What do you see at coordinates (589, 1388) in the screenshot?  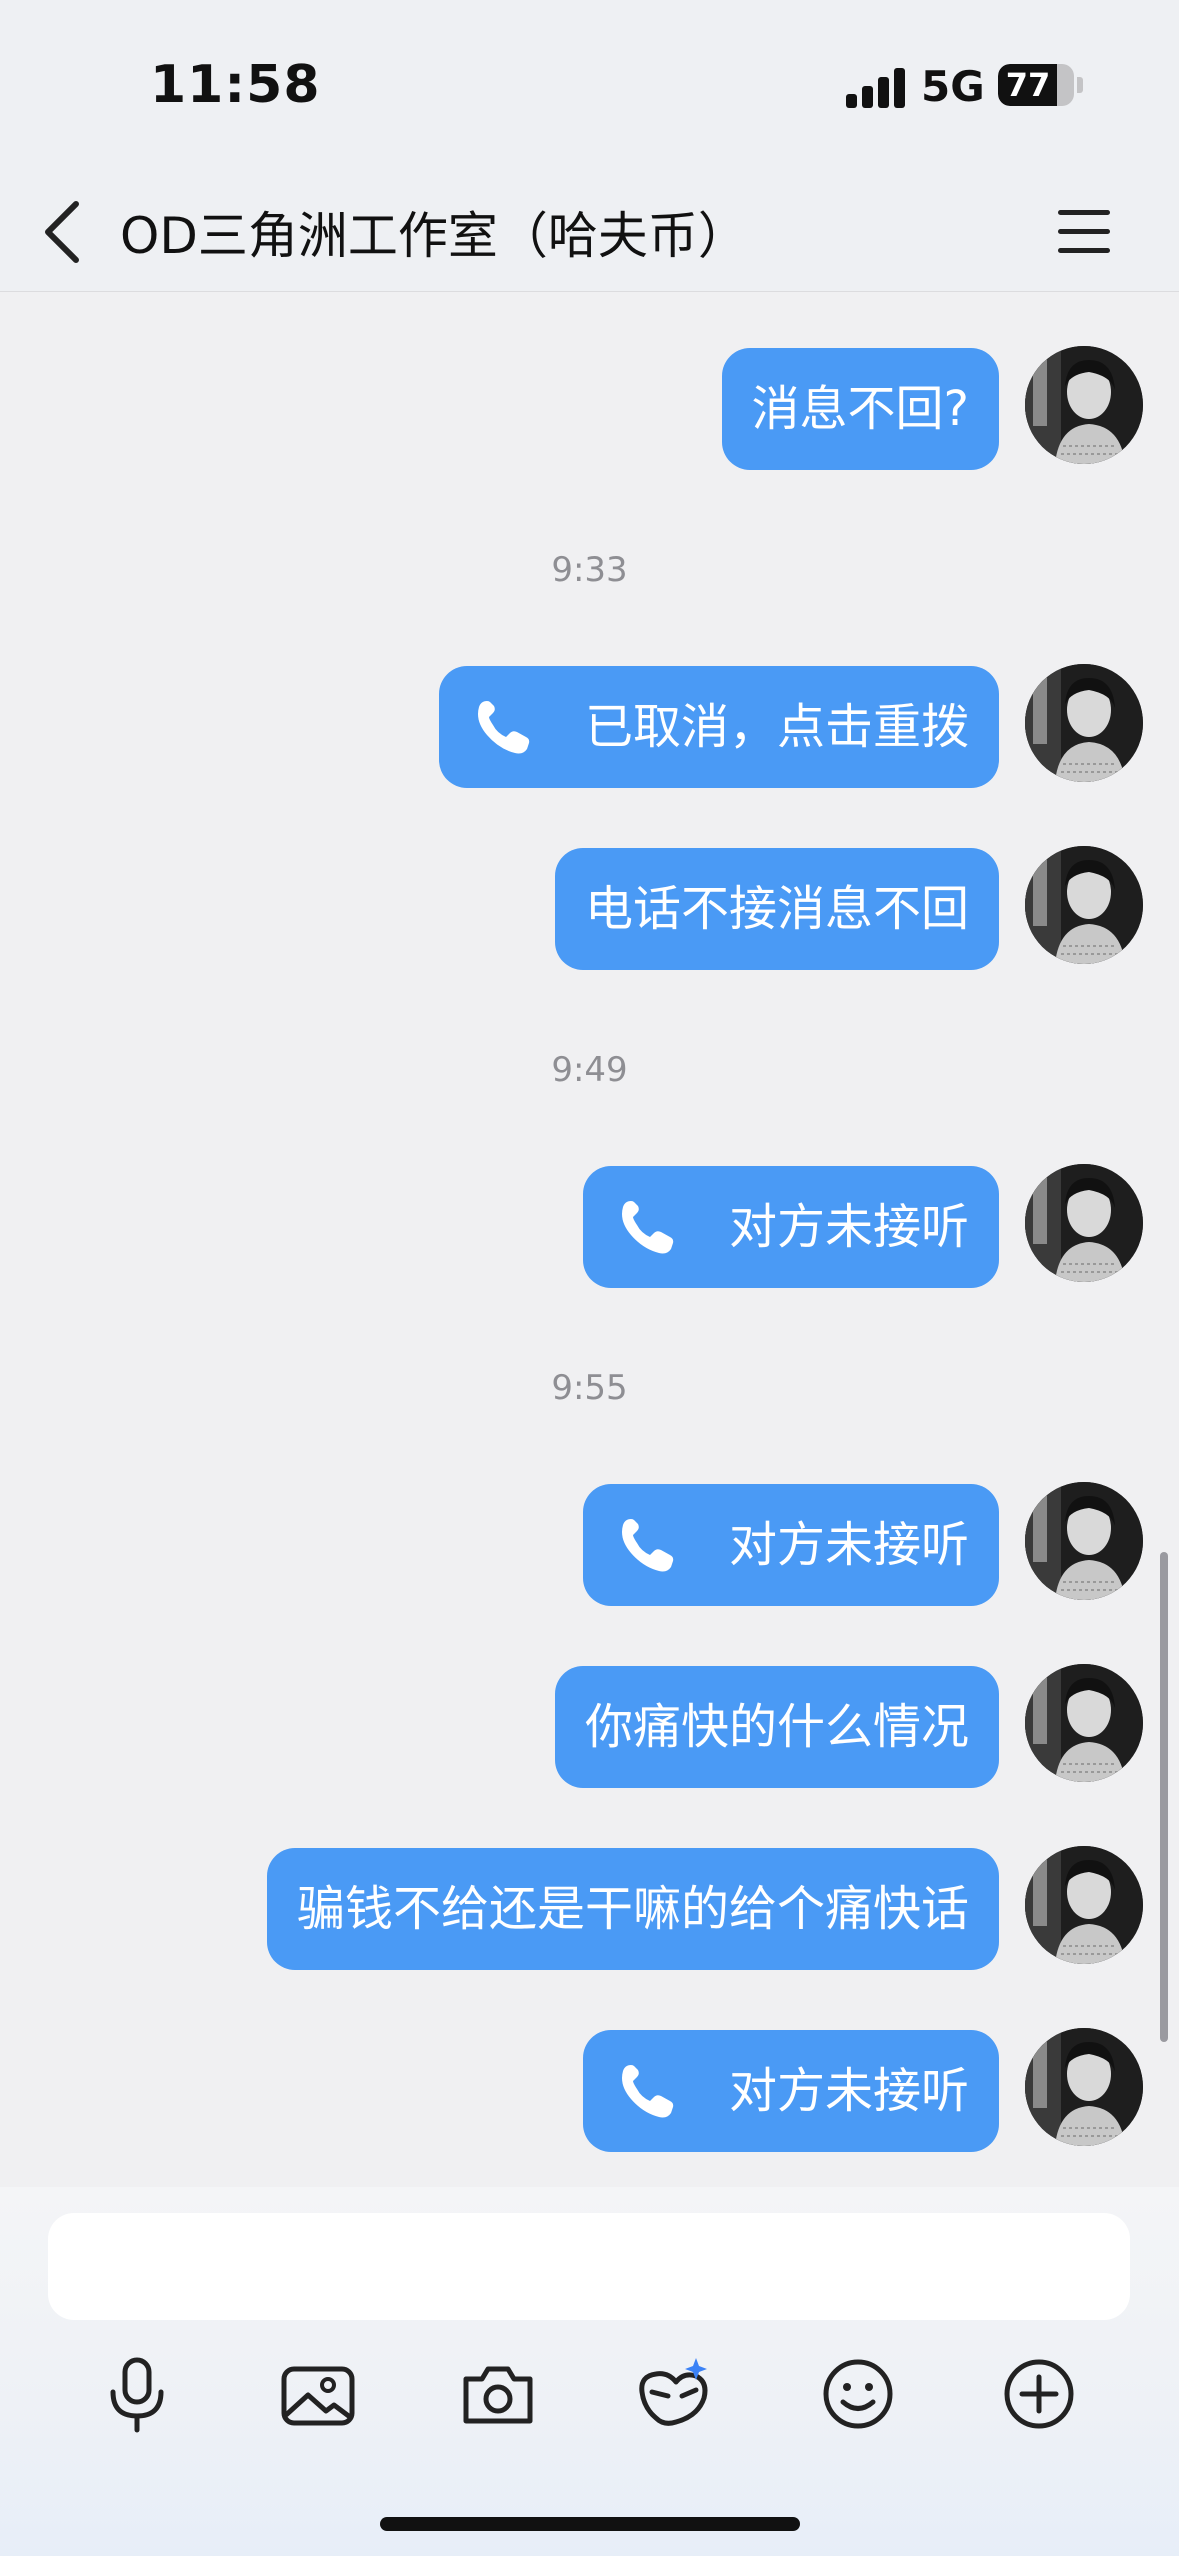 I see `timestamp: 9:55` at bounding box center [589, 1388].